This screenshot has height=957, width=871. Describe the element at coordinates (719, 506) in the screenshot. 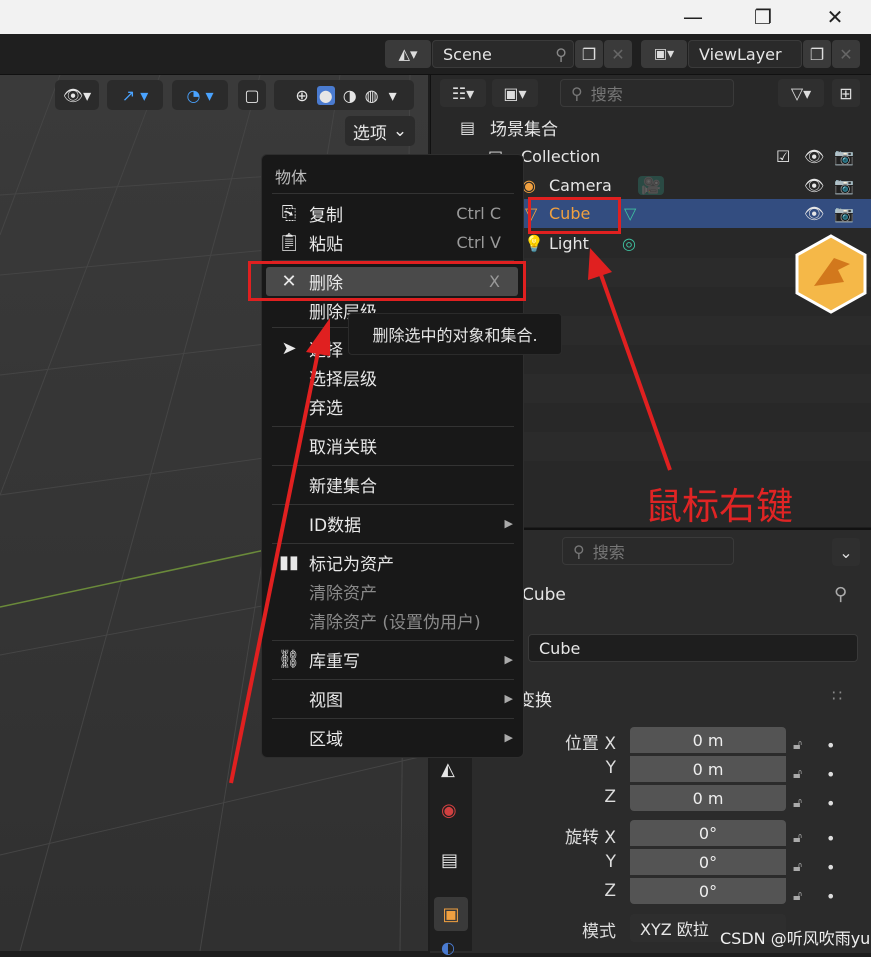

I see `annotation-label: 鼠标右键` at that location.